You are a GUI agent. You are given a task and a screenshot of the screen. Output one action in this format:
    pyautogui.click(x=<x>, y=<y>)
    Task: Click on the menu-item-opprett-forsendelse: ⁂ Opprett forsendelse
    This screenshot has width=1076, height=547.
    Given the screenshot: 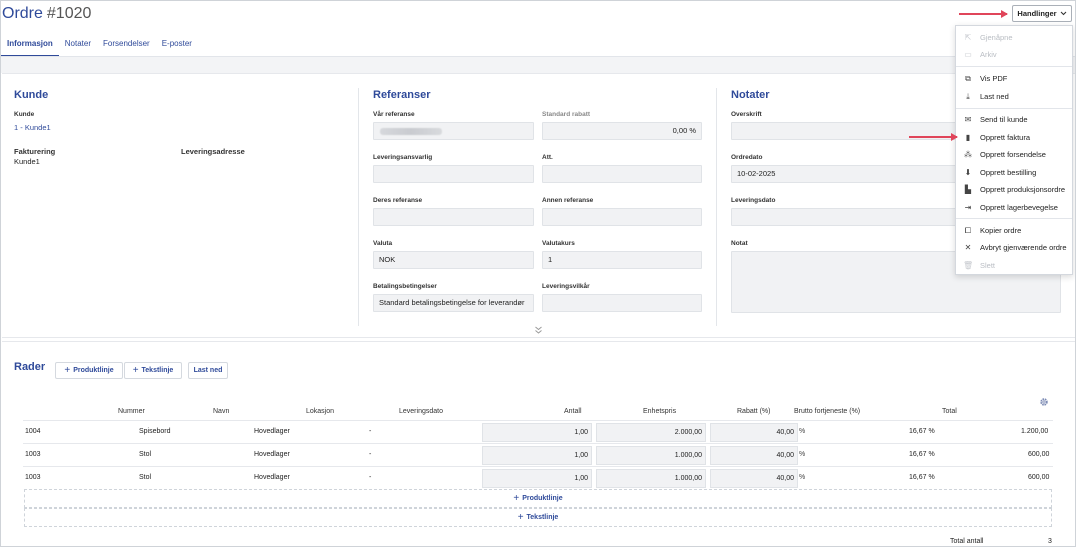 What is the action you would take?
    pyautogui.click(x=1014, y=154)
    